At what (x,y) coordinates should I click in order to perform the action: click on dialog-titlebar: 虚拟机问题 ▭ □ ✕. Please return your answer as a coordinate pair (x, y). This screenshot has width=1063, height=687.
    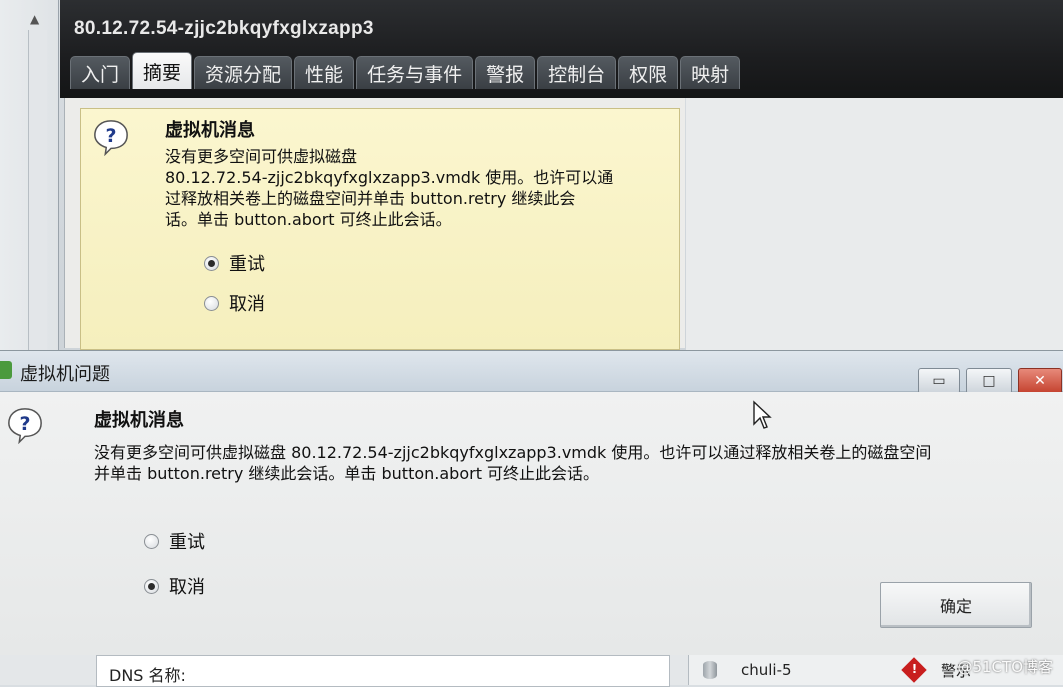
    Looking at the image, I should click on (531, 372).